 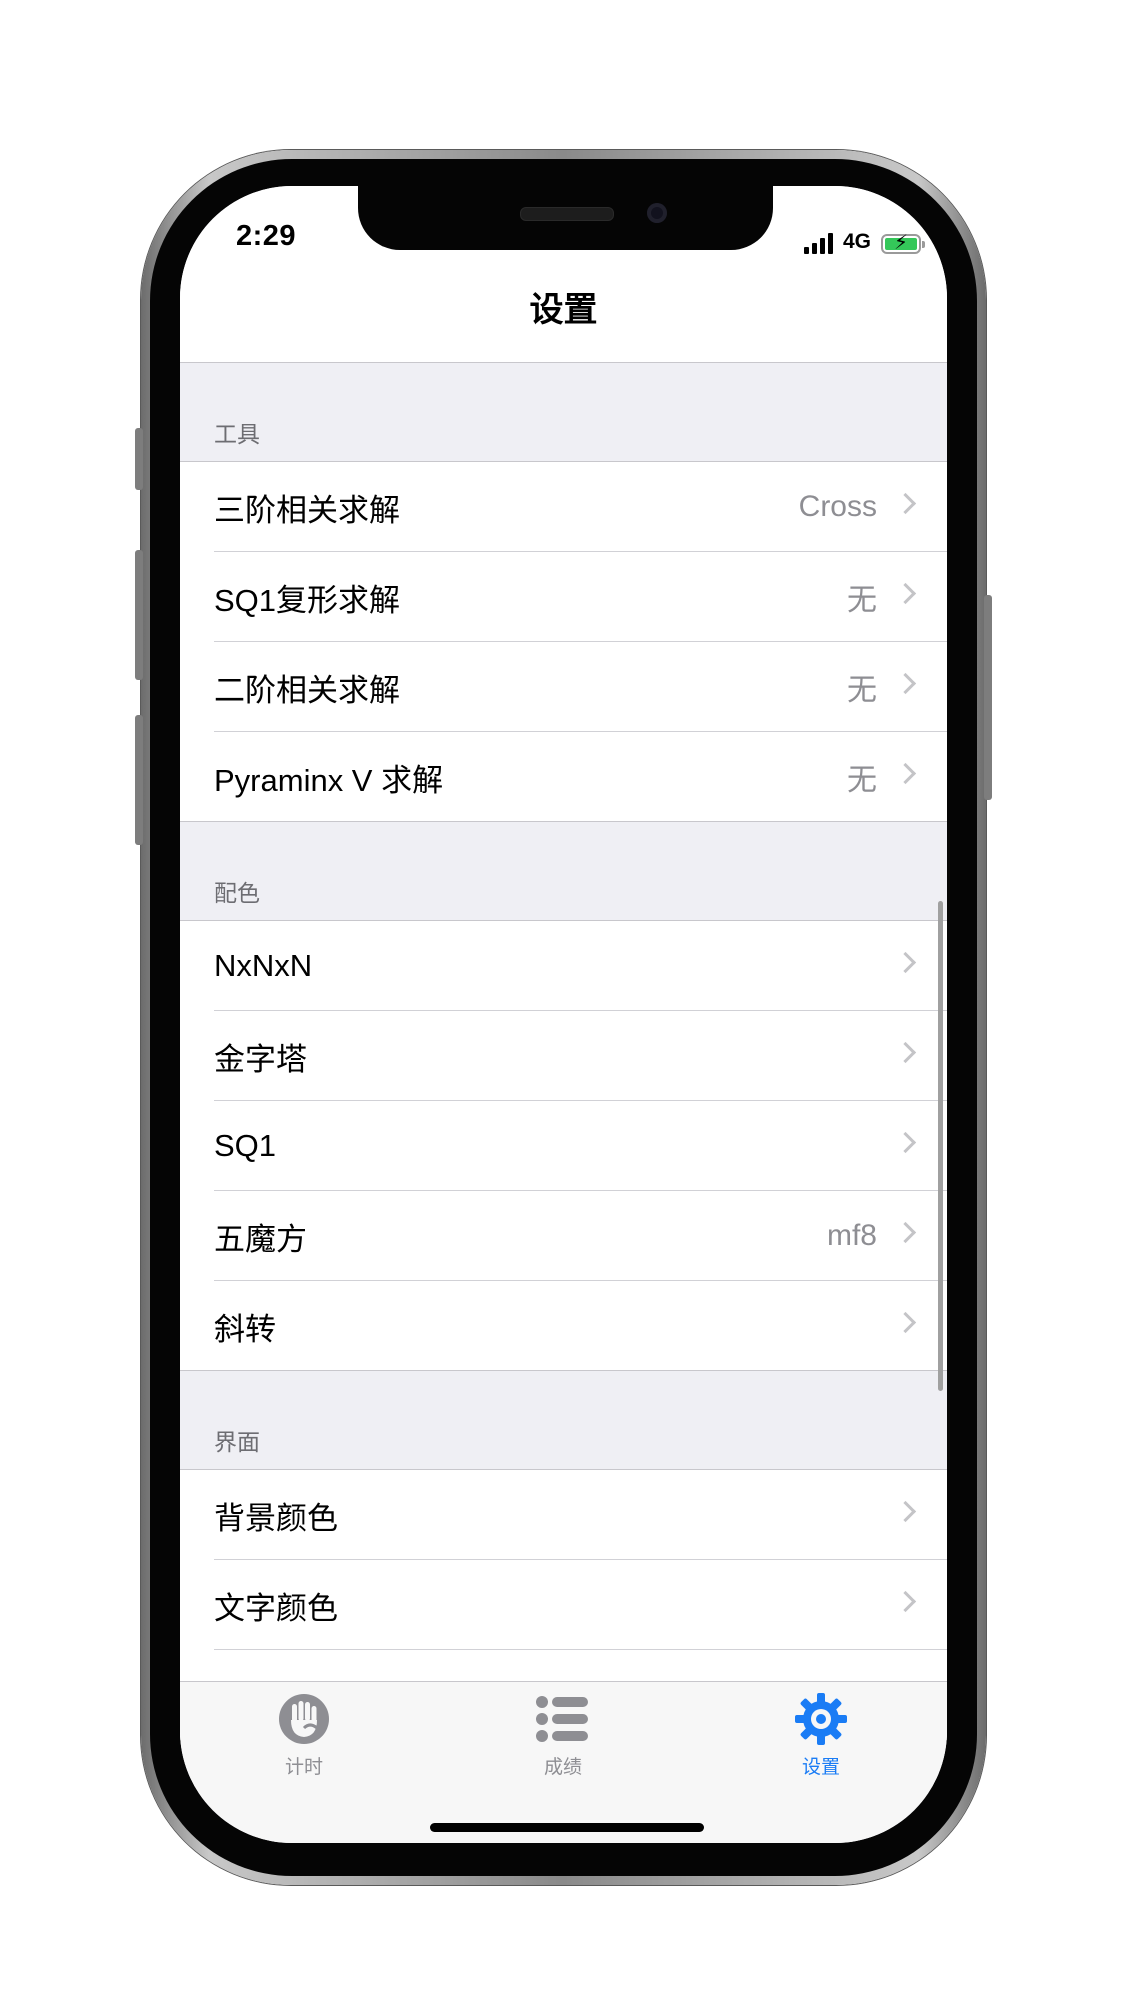 What do you see at coordinates (260, 1239) in the screenshot?
I see `row-label: 五魔方` at bounding box center [260, 1239].